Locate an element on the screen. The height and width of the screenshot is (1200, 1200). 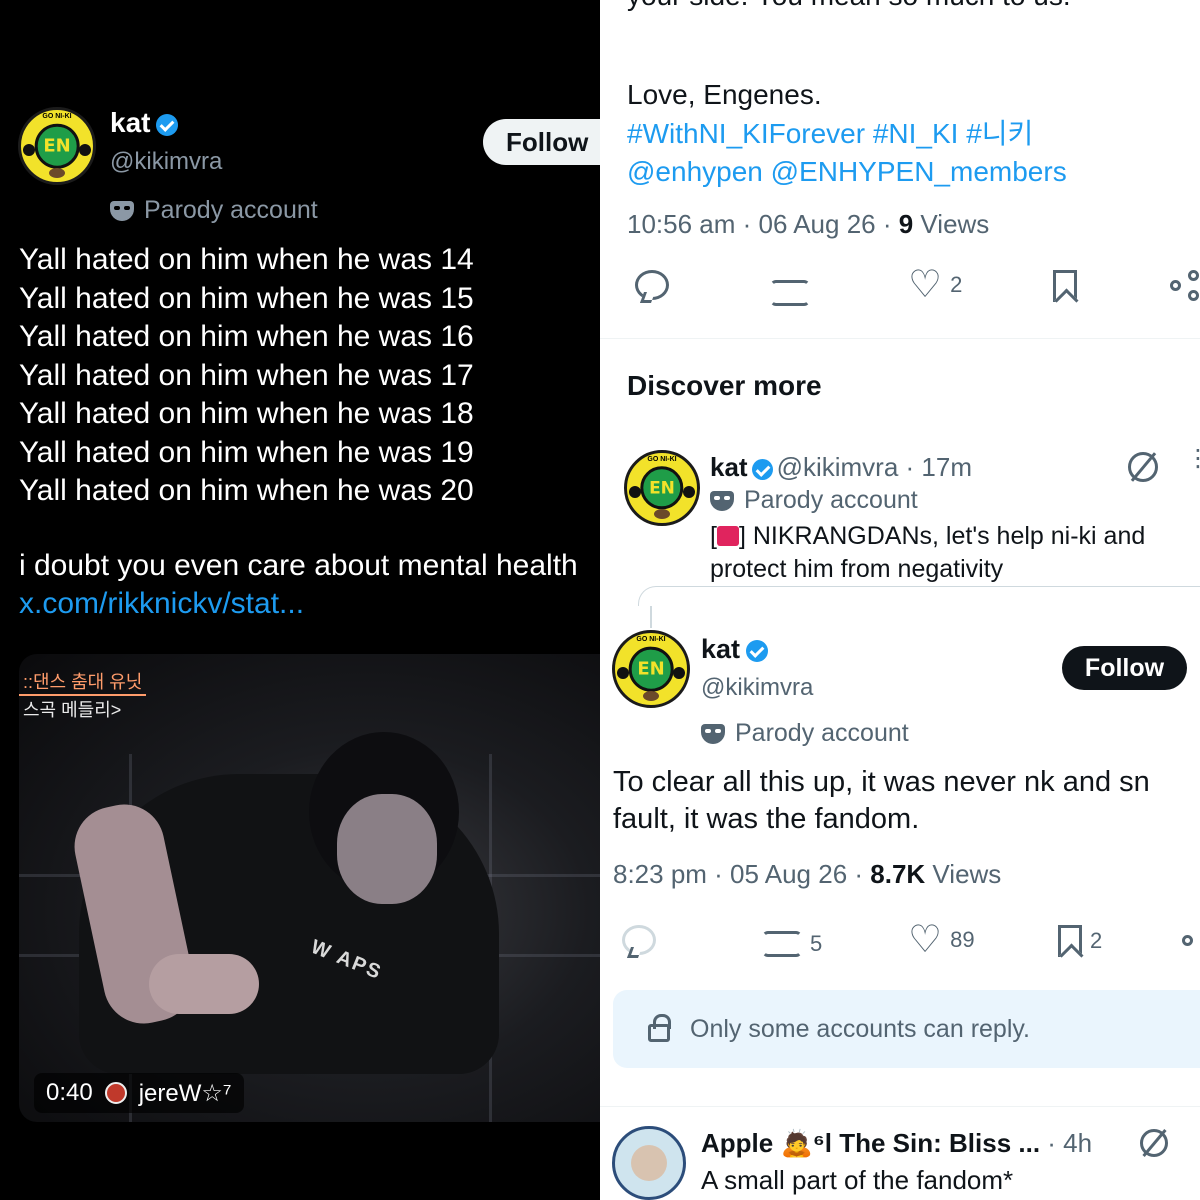
retweet-button: 5 is located at coordinates (792, 944).